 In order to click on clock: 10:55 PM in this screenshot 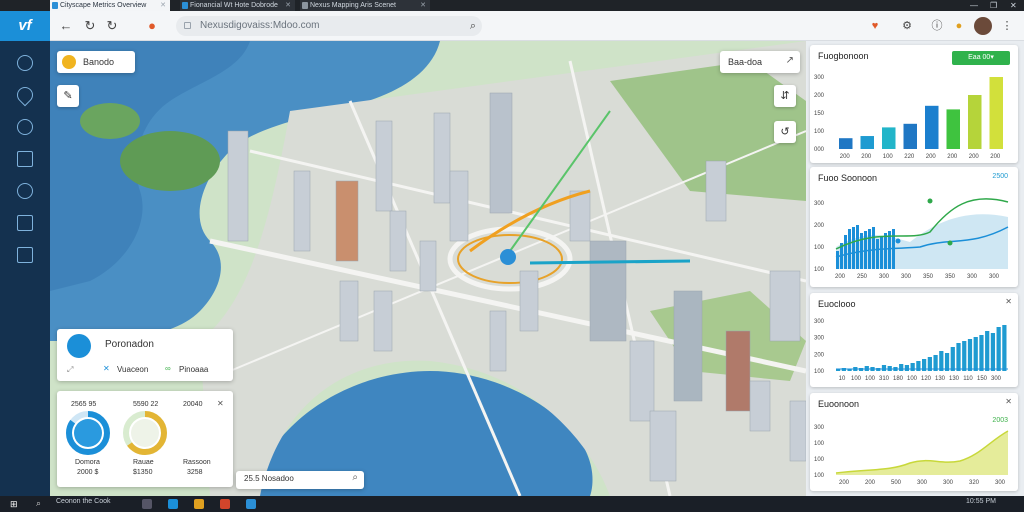, I will do `click(981, 501)`.